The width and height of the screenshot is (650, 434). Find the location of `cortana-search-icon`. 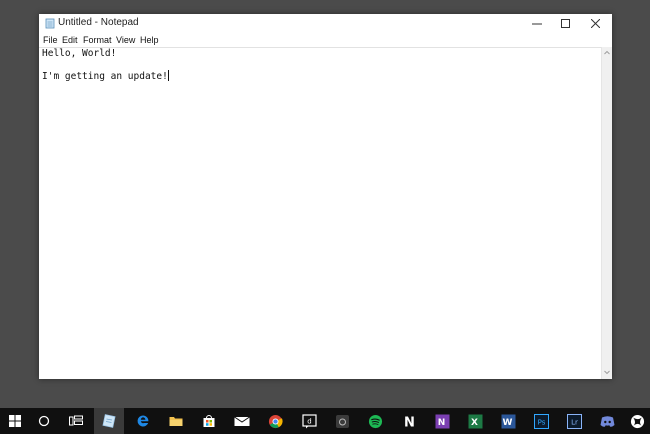

cortana-search-icon is located at coordinates (44, 421).